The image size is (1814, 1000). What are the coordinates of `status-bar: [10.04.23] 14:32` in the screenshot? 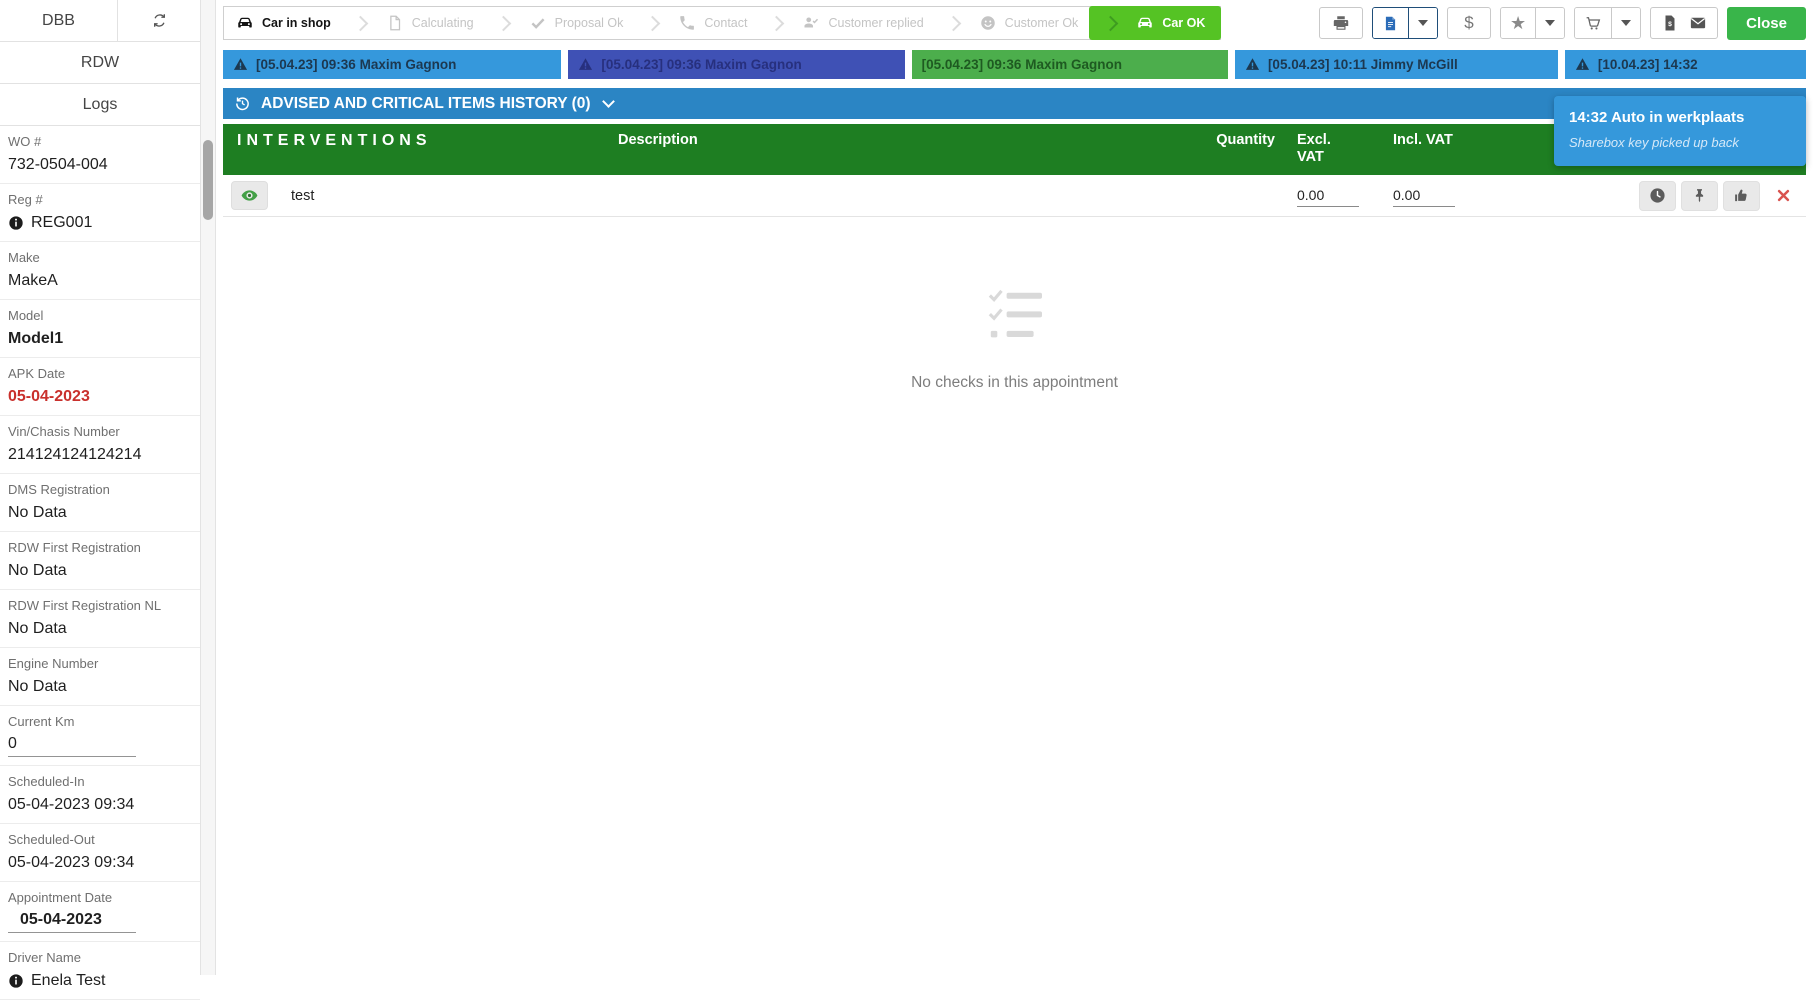 It's located at (1685, 64).